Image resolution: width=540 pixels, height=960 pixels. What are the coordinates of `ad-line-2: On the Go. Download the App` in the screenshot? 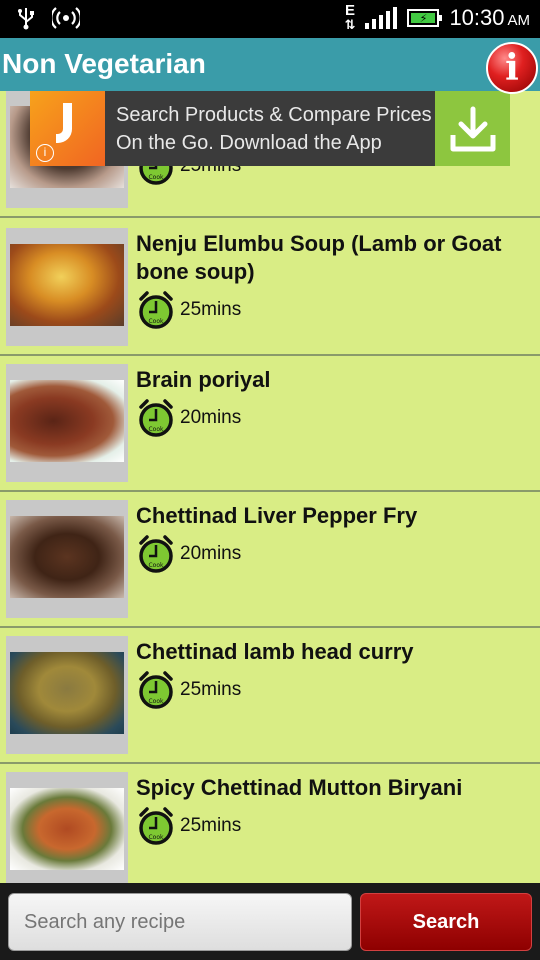 It's located at (249, 143).